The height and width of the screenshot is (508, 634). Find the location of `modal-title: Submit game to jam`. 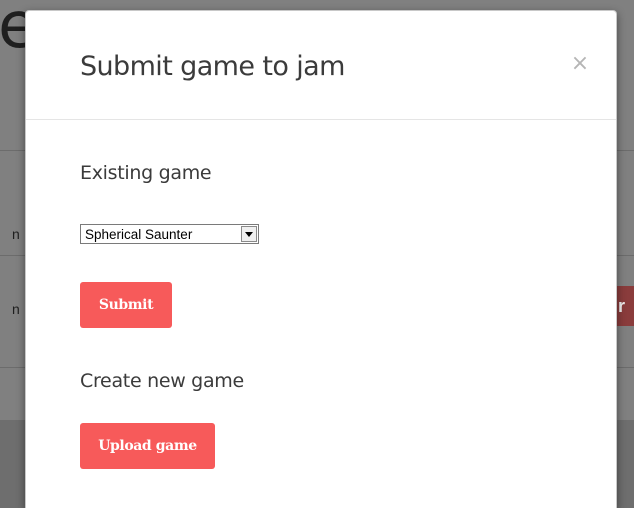

modal-title: Submit game to jam is located at coordinates (212, 66).